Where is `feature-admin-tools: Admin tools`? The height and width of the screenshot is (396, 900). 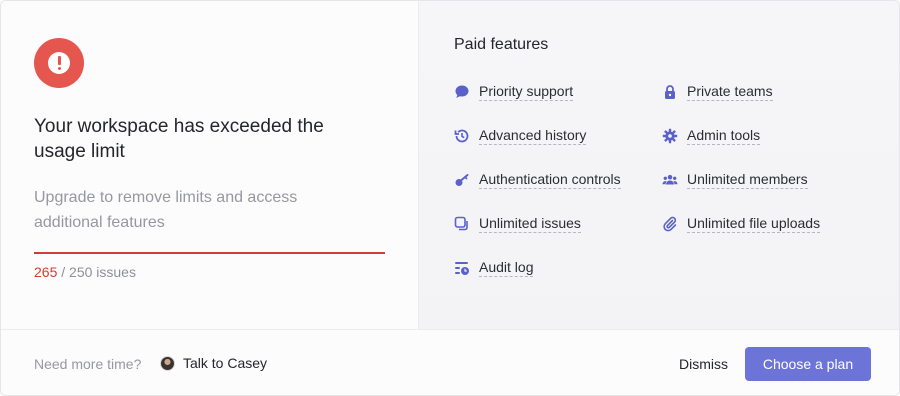
feature-admin-tools: Admin tools is located at coordinates (711, 136).